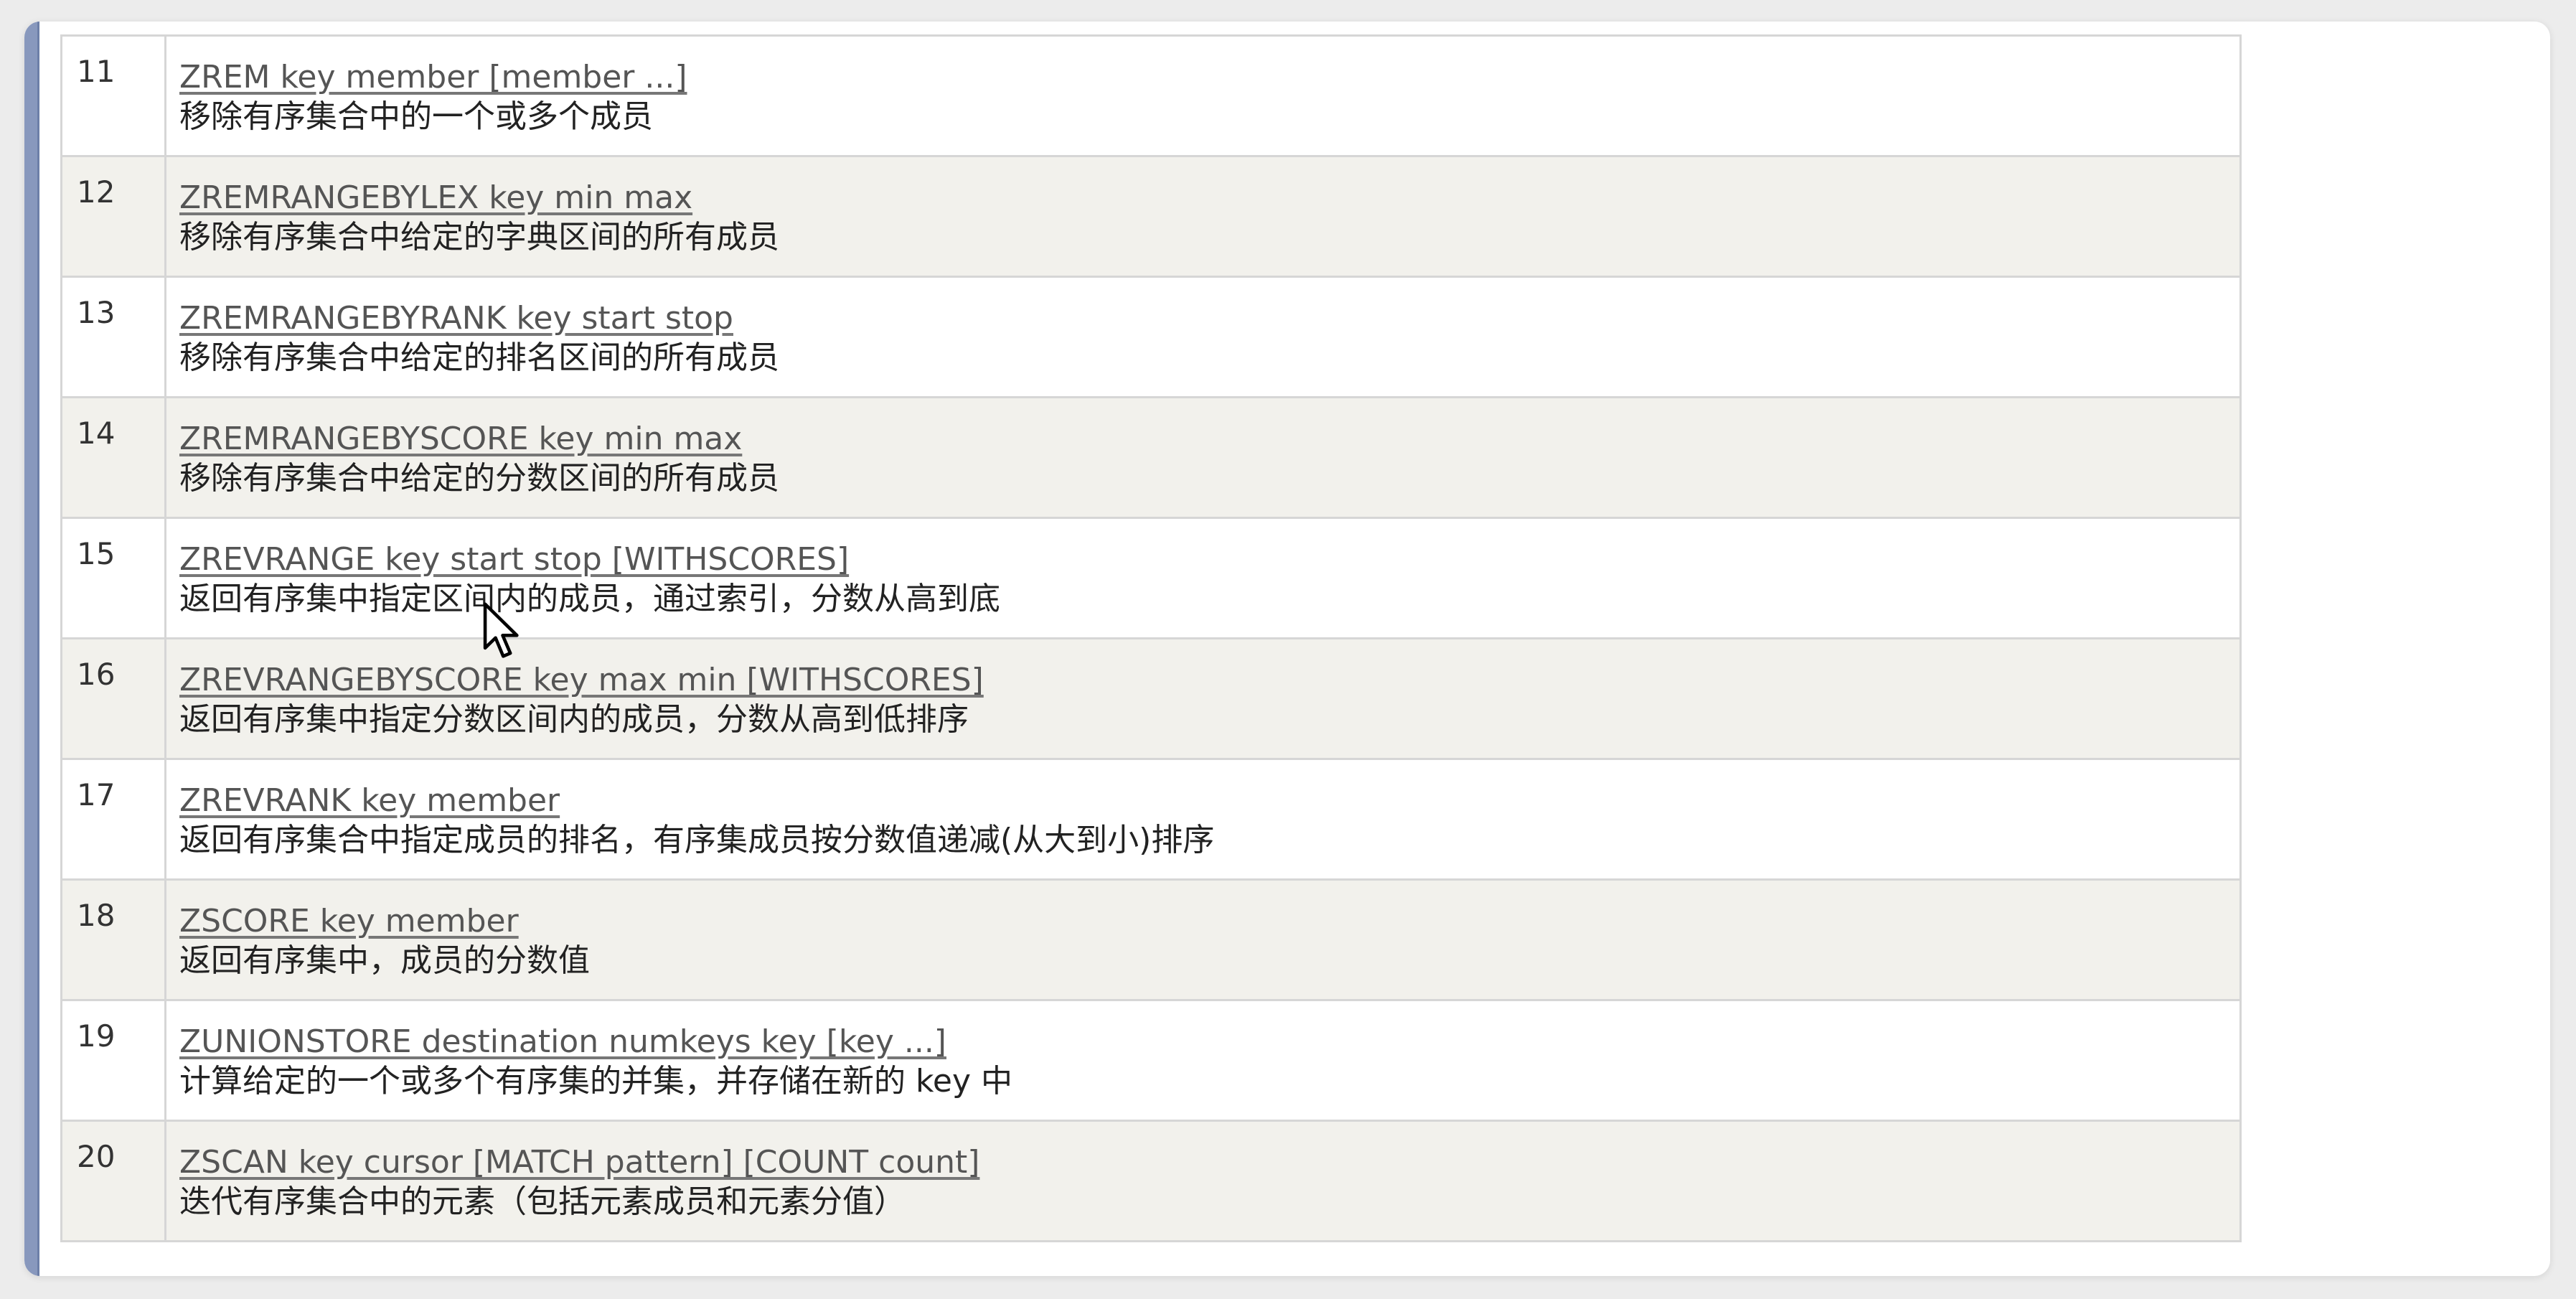 The height and width of the screenshot is (1299, 2576). I want to click on row-number-cell: 16, so click(113, 698).